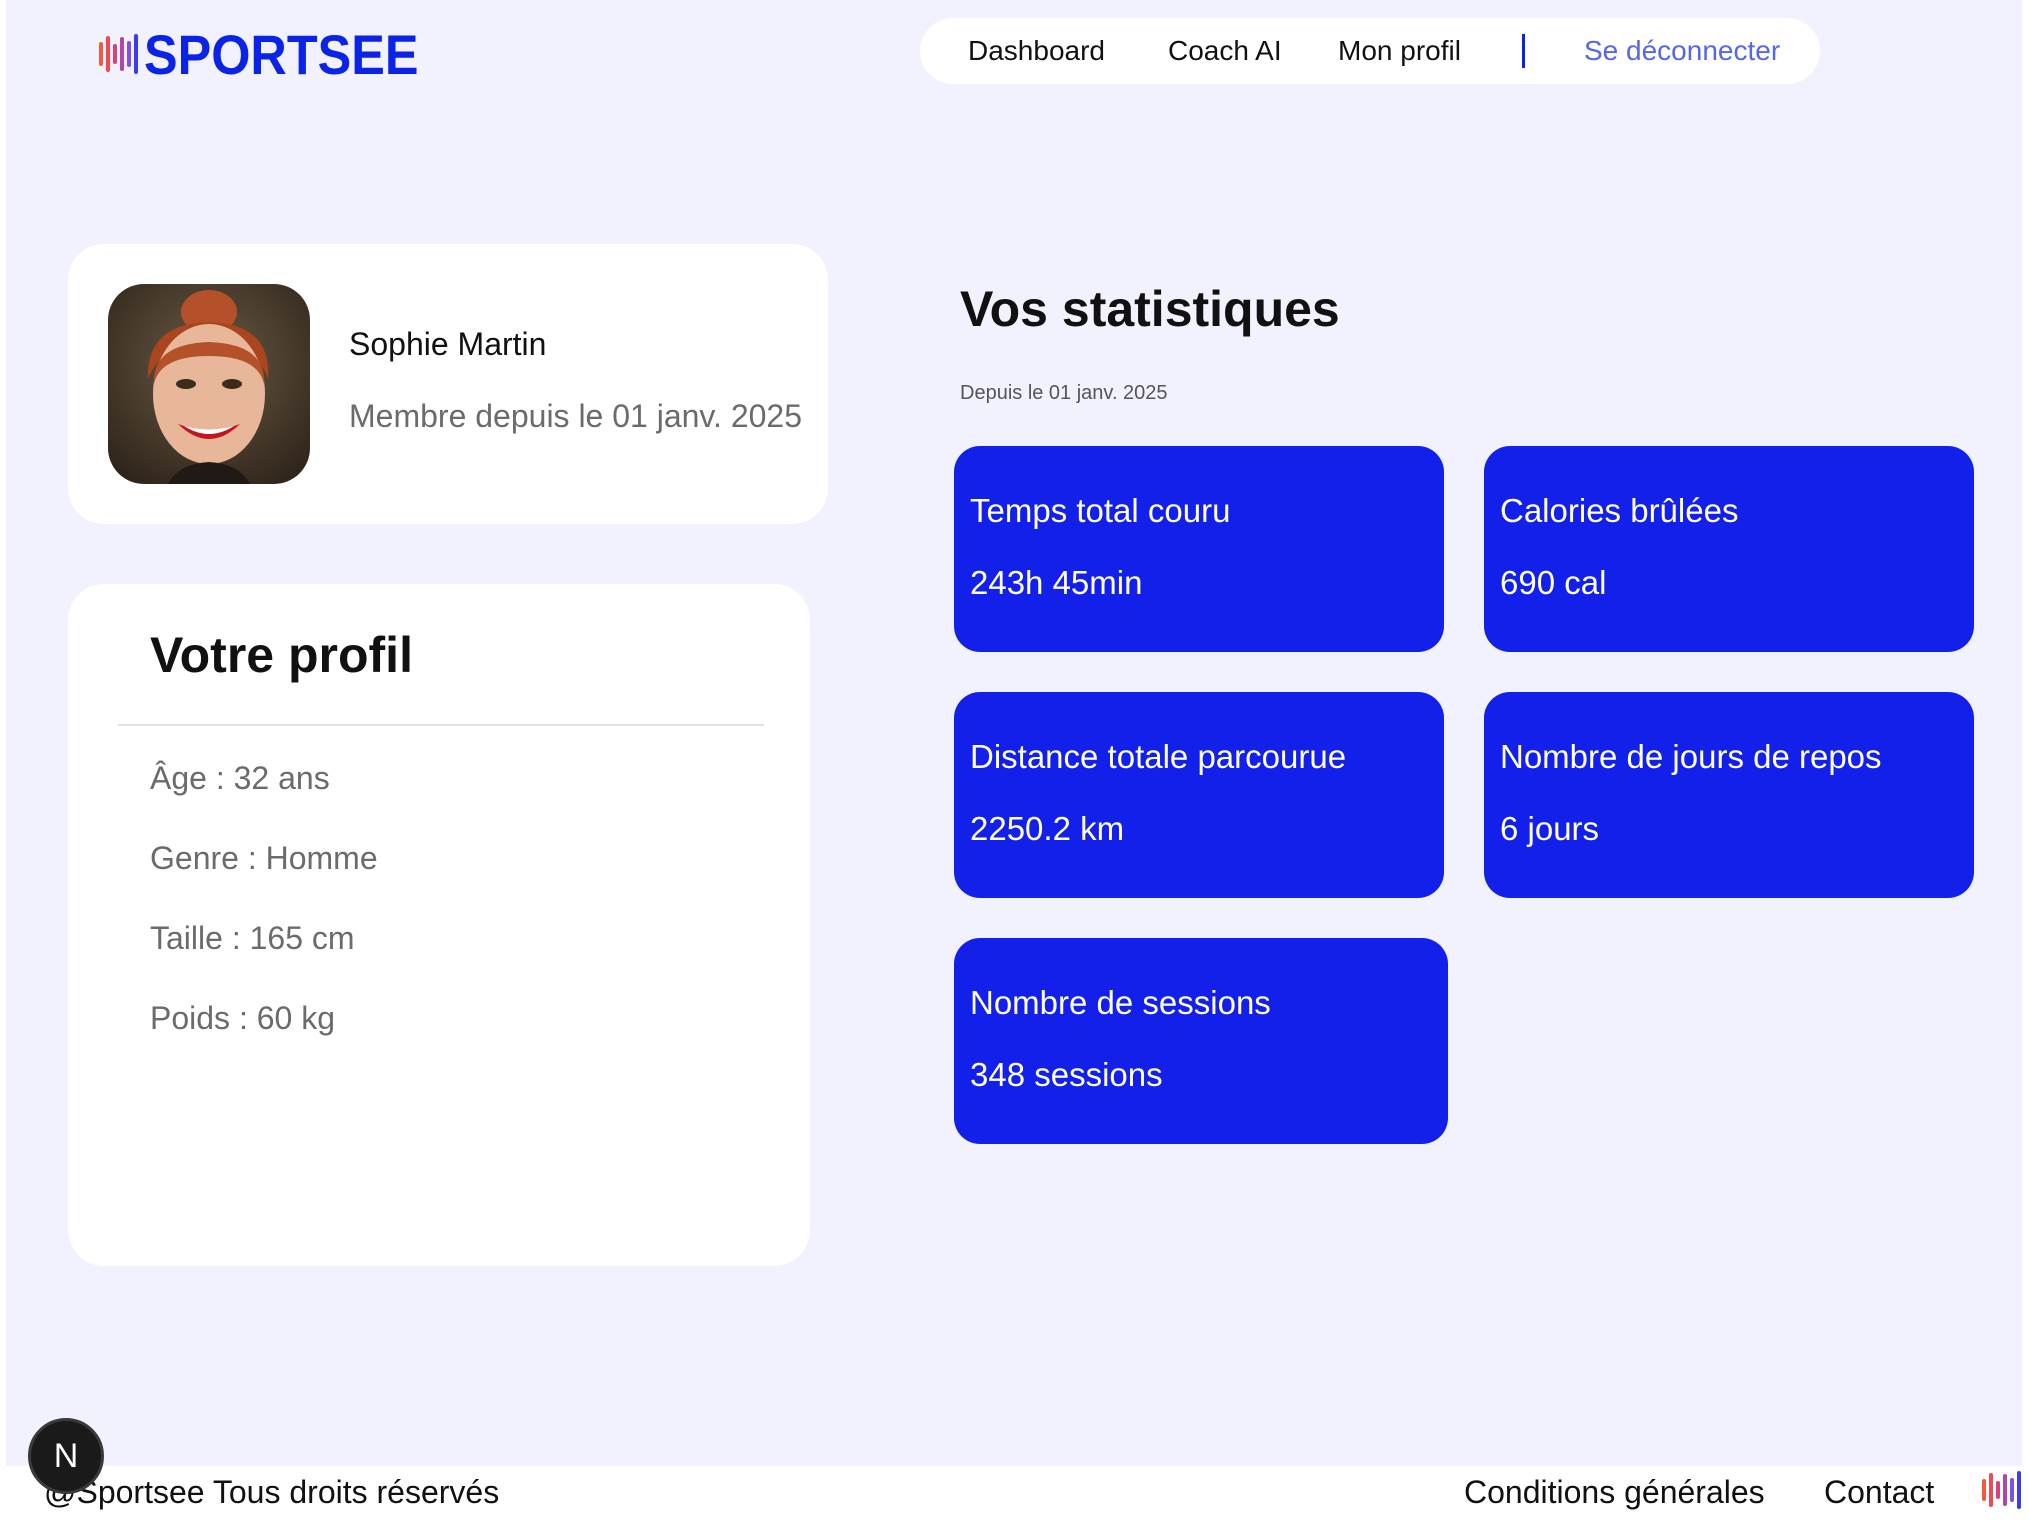 The image size is (2028, 1530). I want to click on stat-value: 2250.2 km, so click(1047, 828).